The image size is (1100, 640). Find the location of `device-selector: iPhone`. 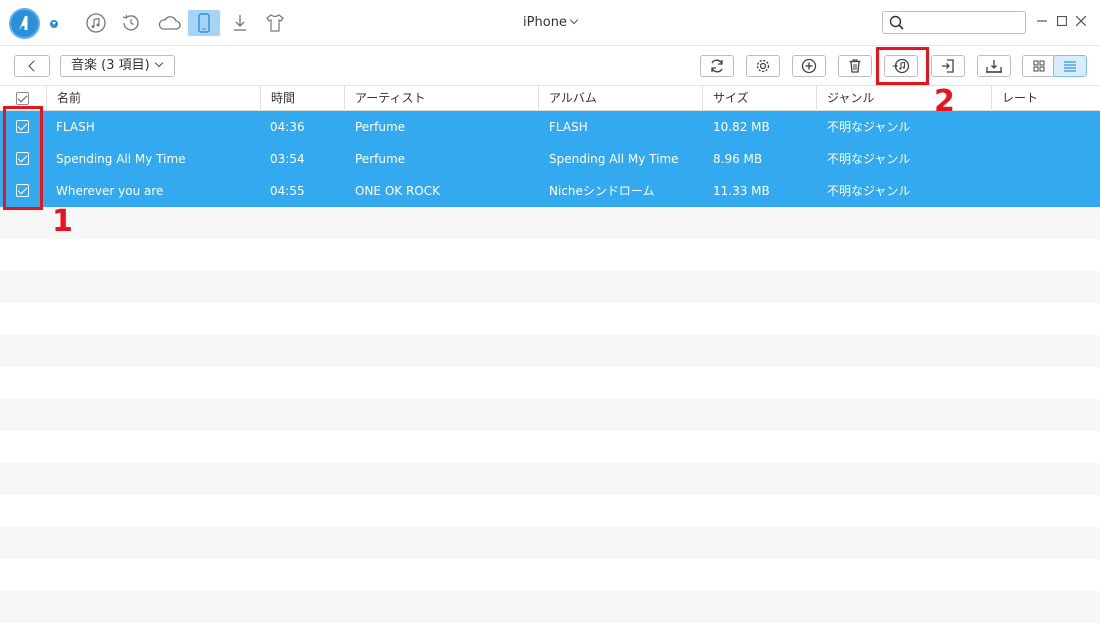

device-selector: iPhone is located at coordinates (551, 22).